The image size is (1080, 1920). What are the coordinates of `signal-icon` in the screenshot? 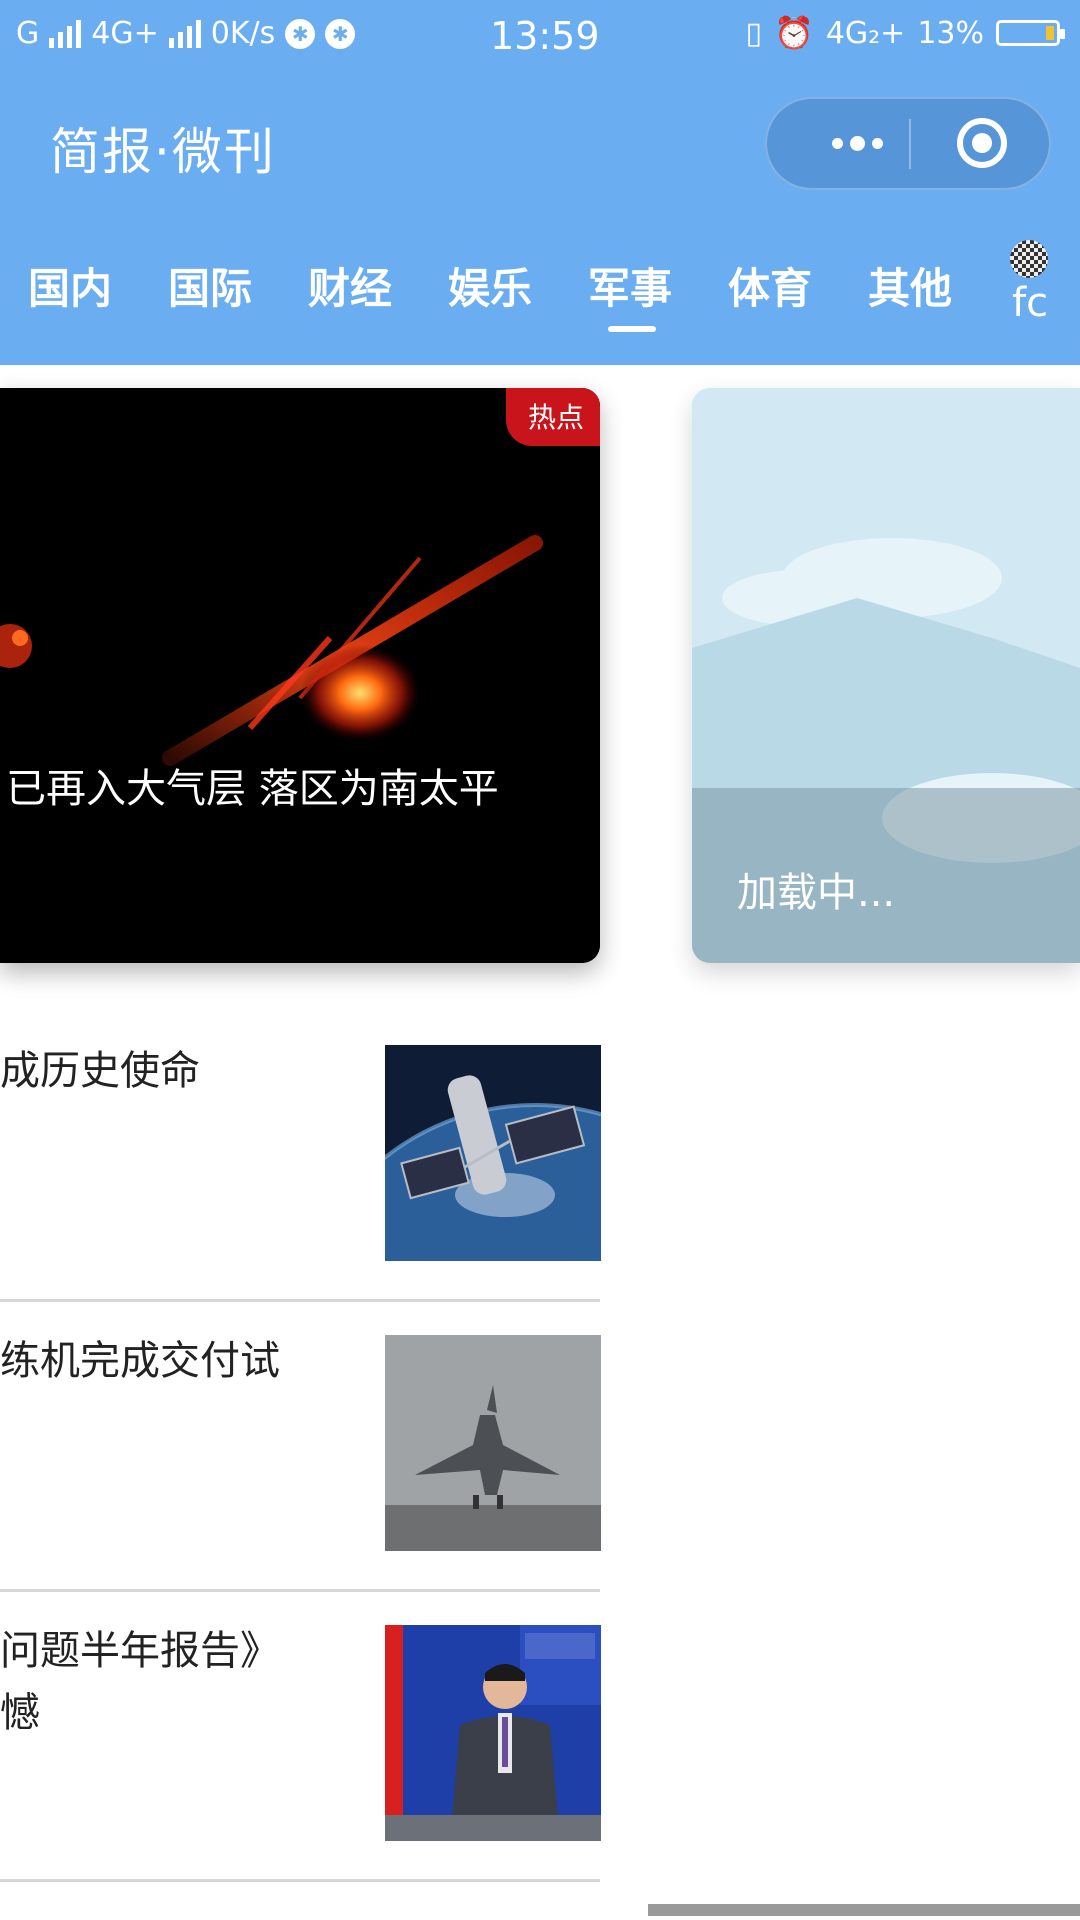 It's located at (65, 33).